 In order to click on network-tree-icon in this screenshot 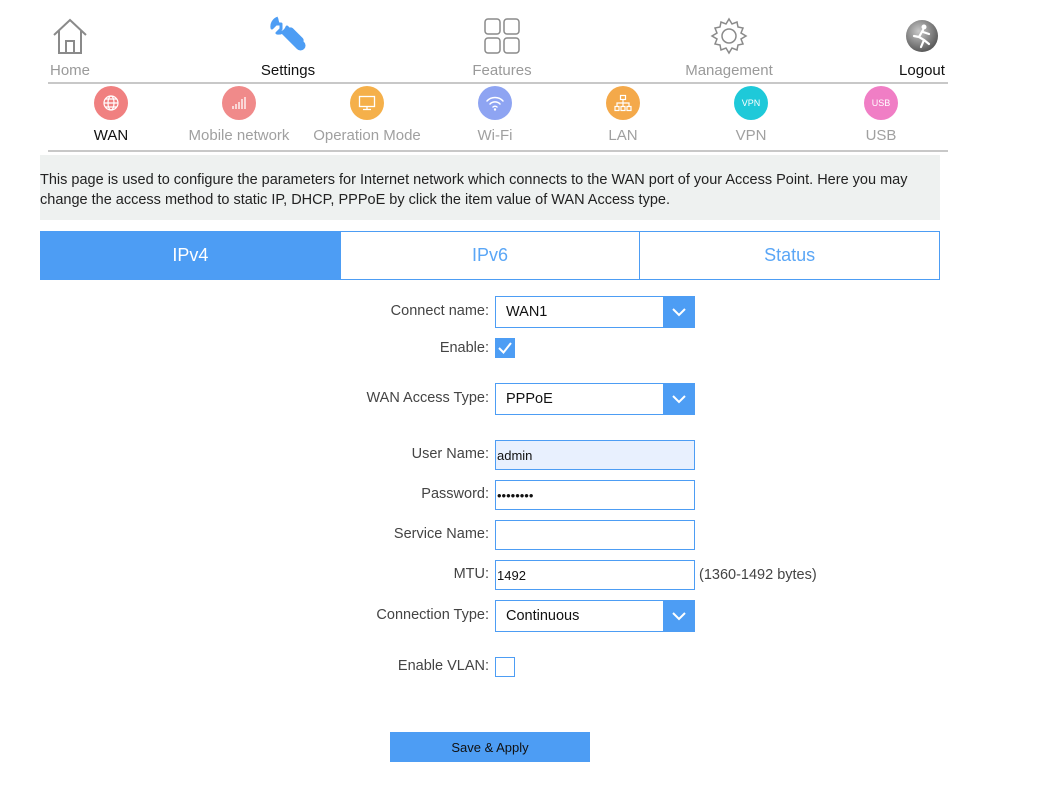, I will do `click(623, 103)`.